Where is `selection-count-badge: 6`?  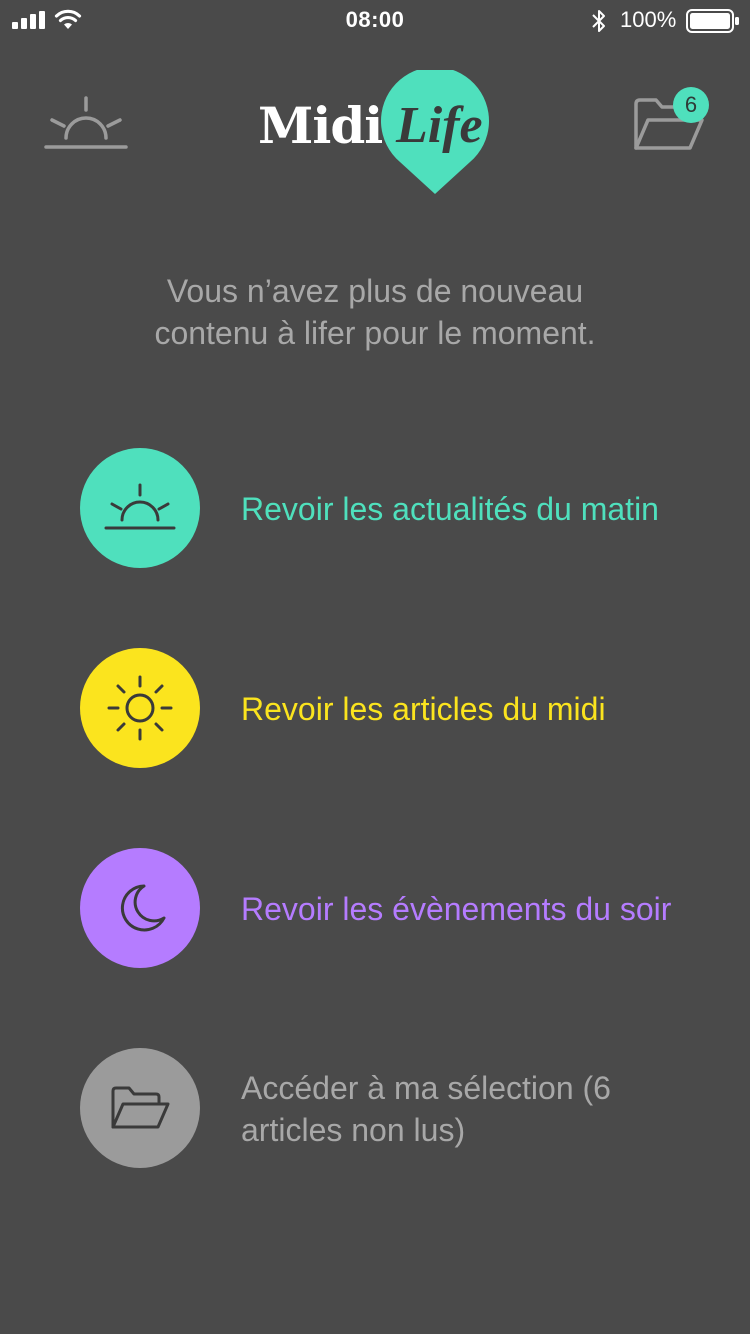 selection-count-badge: 6 is located at coordinates (691, 105).